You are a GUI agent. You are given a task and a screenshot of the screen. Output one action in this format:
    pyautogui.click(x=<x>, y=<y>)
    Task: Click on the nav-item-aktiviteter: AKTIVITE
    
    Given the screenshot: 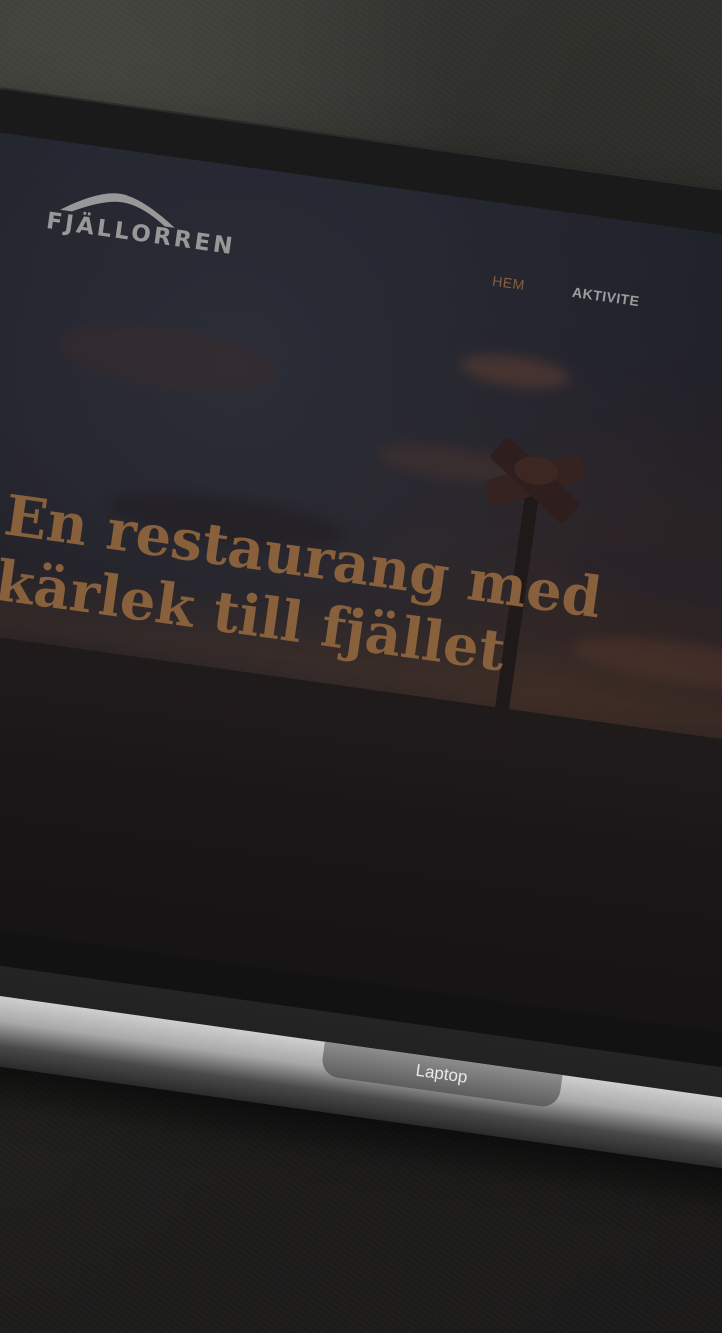 What is the action you would take?
    pyautogui.click(x=605, y=296)
    